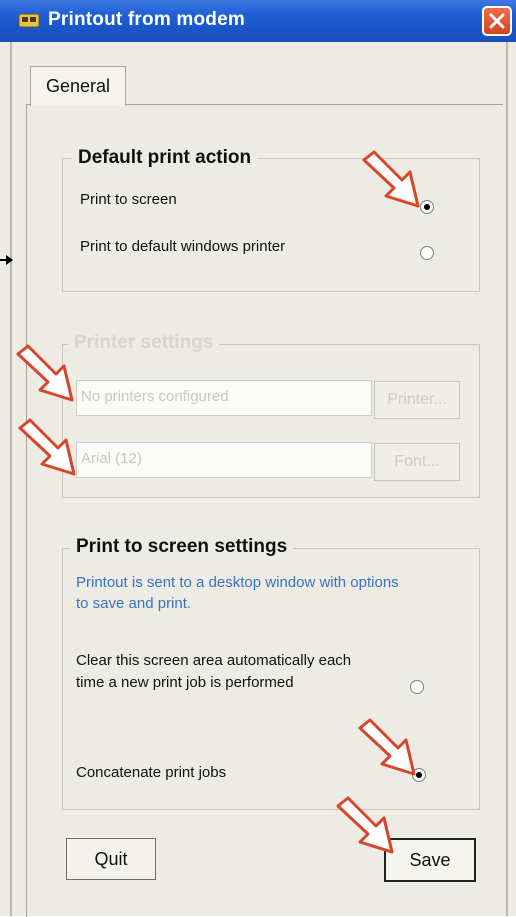  I want to click on print-to-screen-settings-title: Print to screen settings, so click(182, 547).